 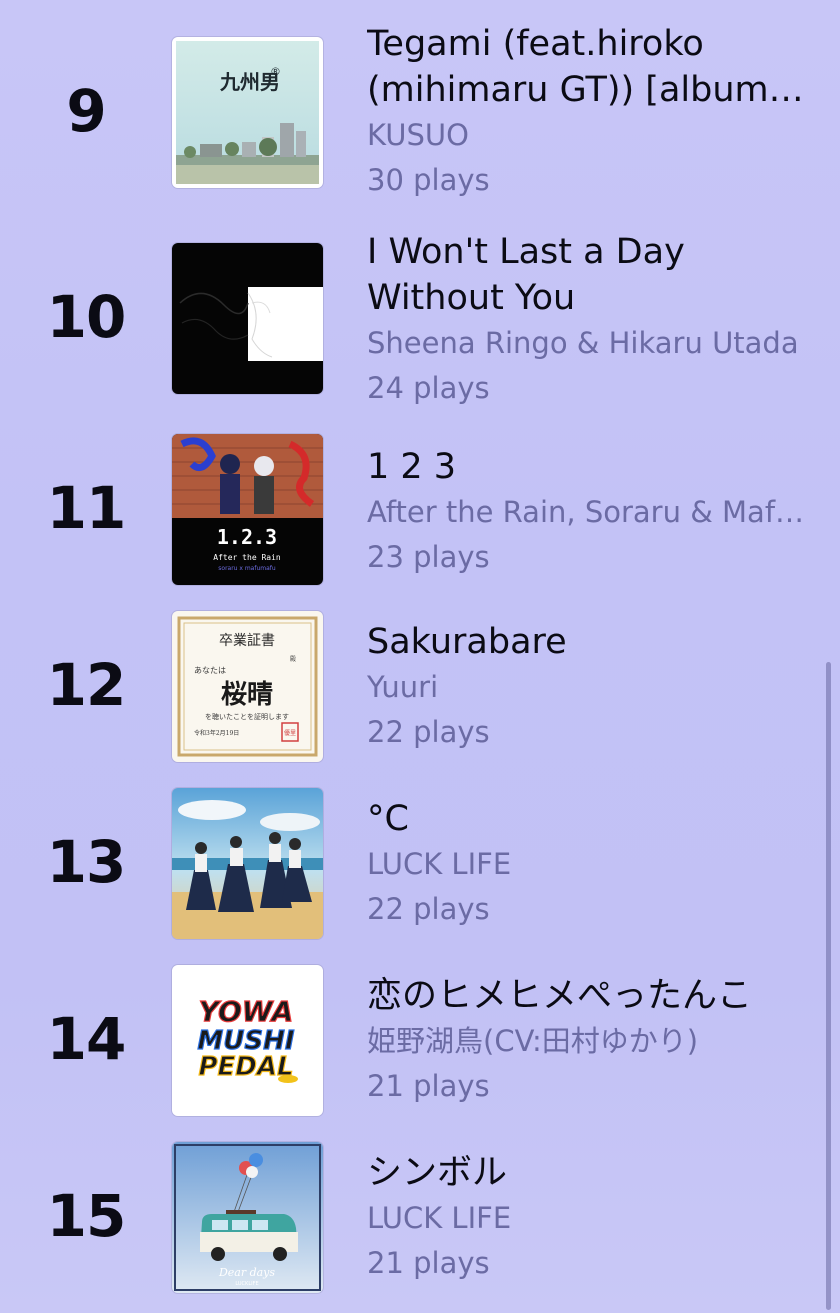 I want to click on beach-students-album-art, so click(x=247, y=863).